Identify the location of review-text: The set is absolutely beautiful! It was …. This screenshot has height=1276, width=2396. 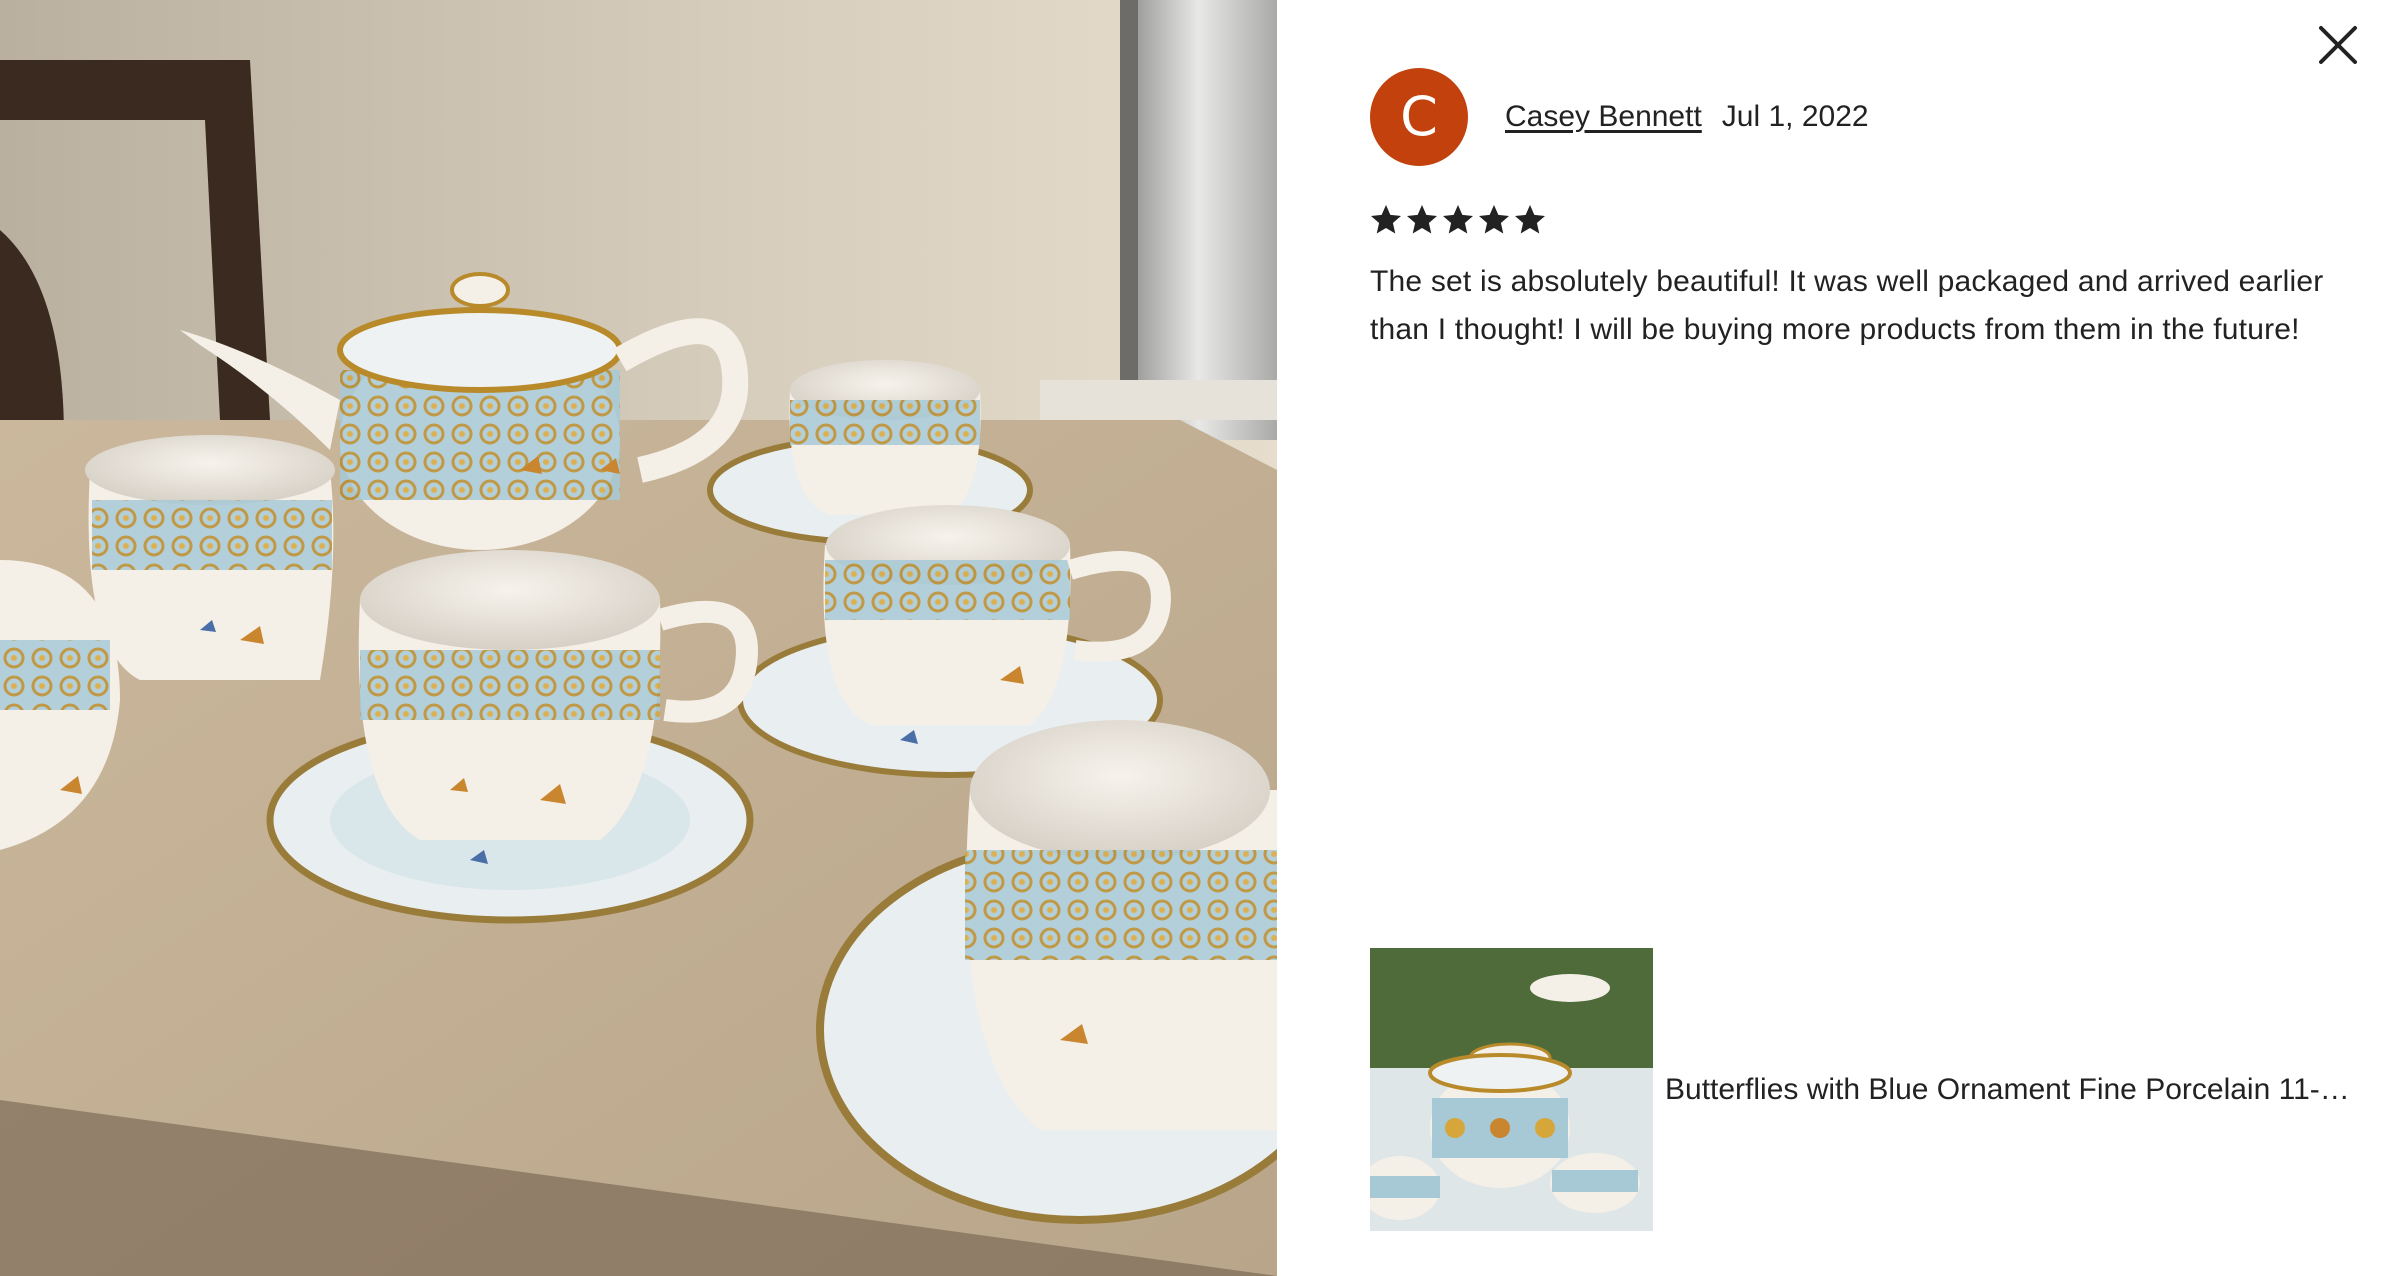
(1847, 305).